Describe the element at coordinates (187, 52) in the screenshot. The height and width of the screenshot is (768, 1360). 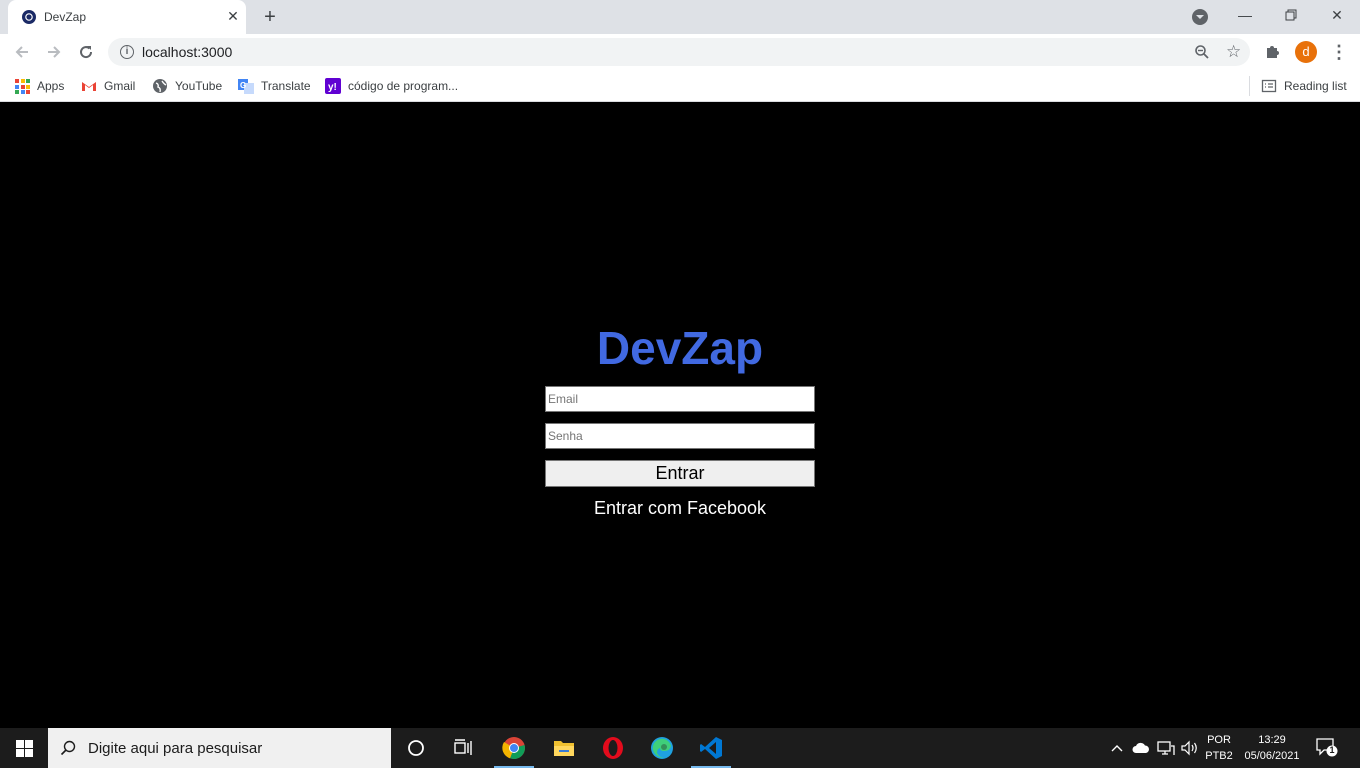
I see `url-text: localhost:3000` at that location.